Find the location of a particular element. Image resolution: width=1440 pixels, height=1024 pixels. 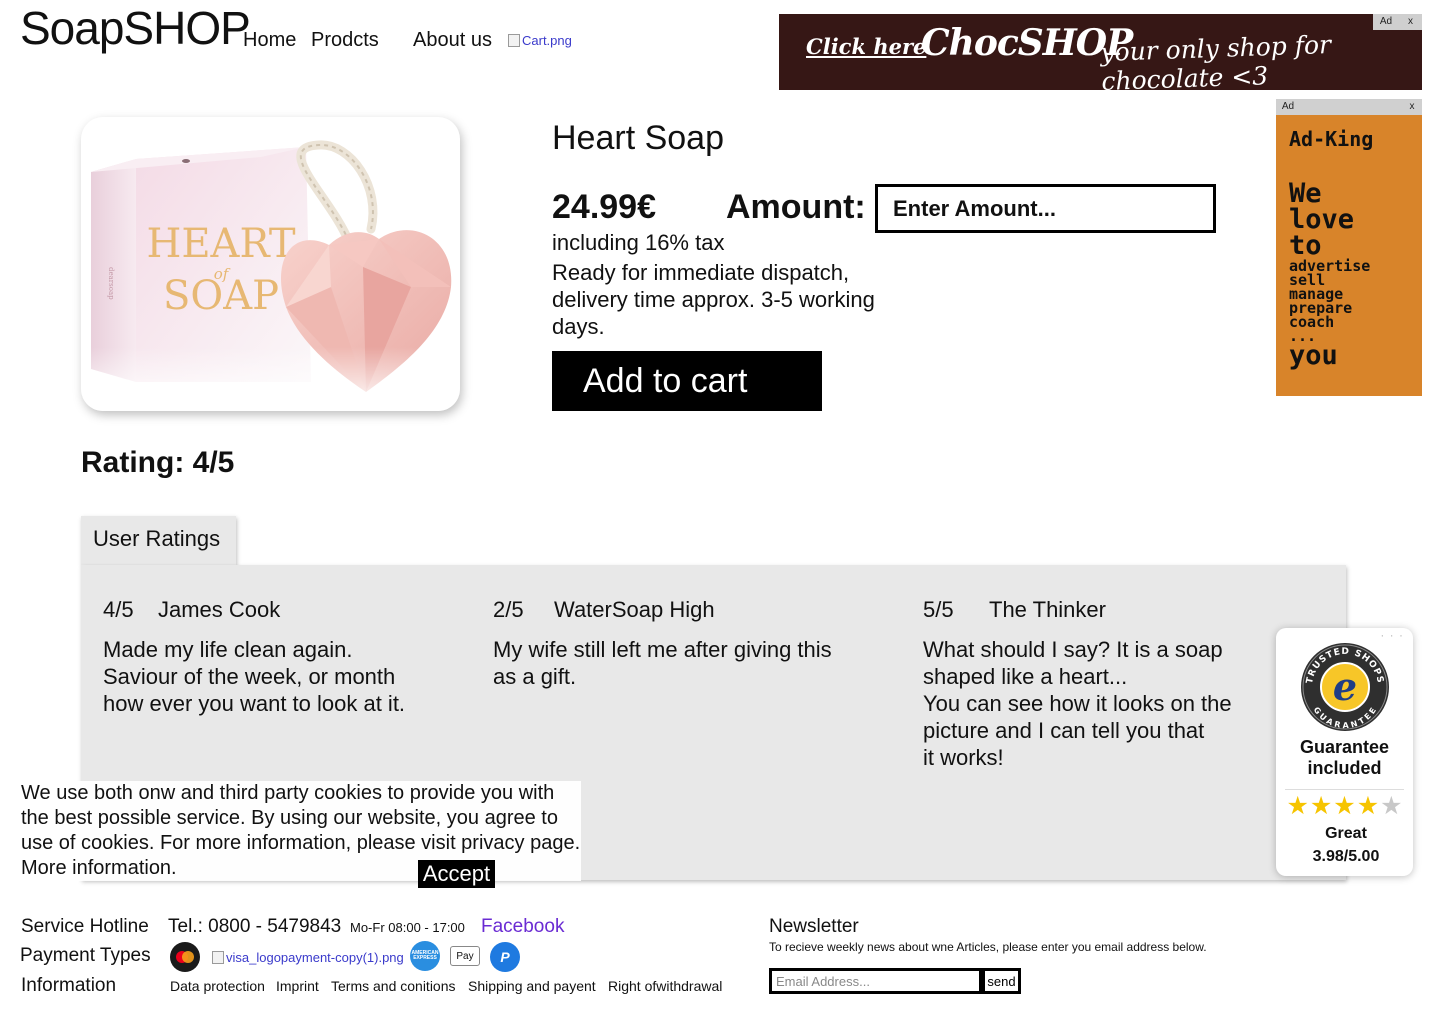

visa-icon: visa_logopayment-copy(1).png is located at coordinates (308, 957).